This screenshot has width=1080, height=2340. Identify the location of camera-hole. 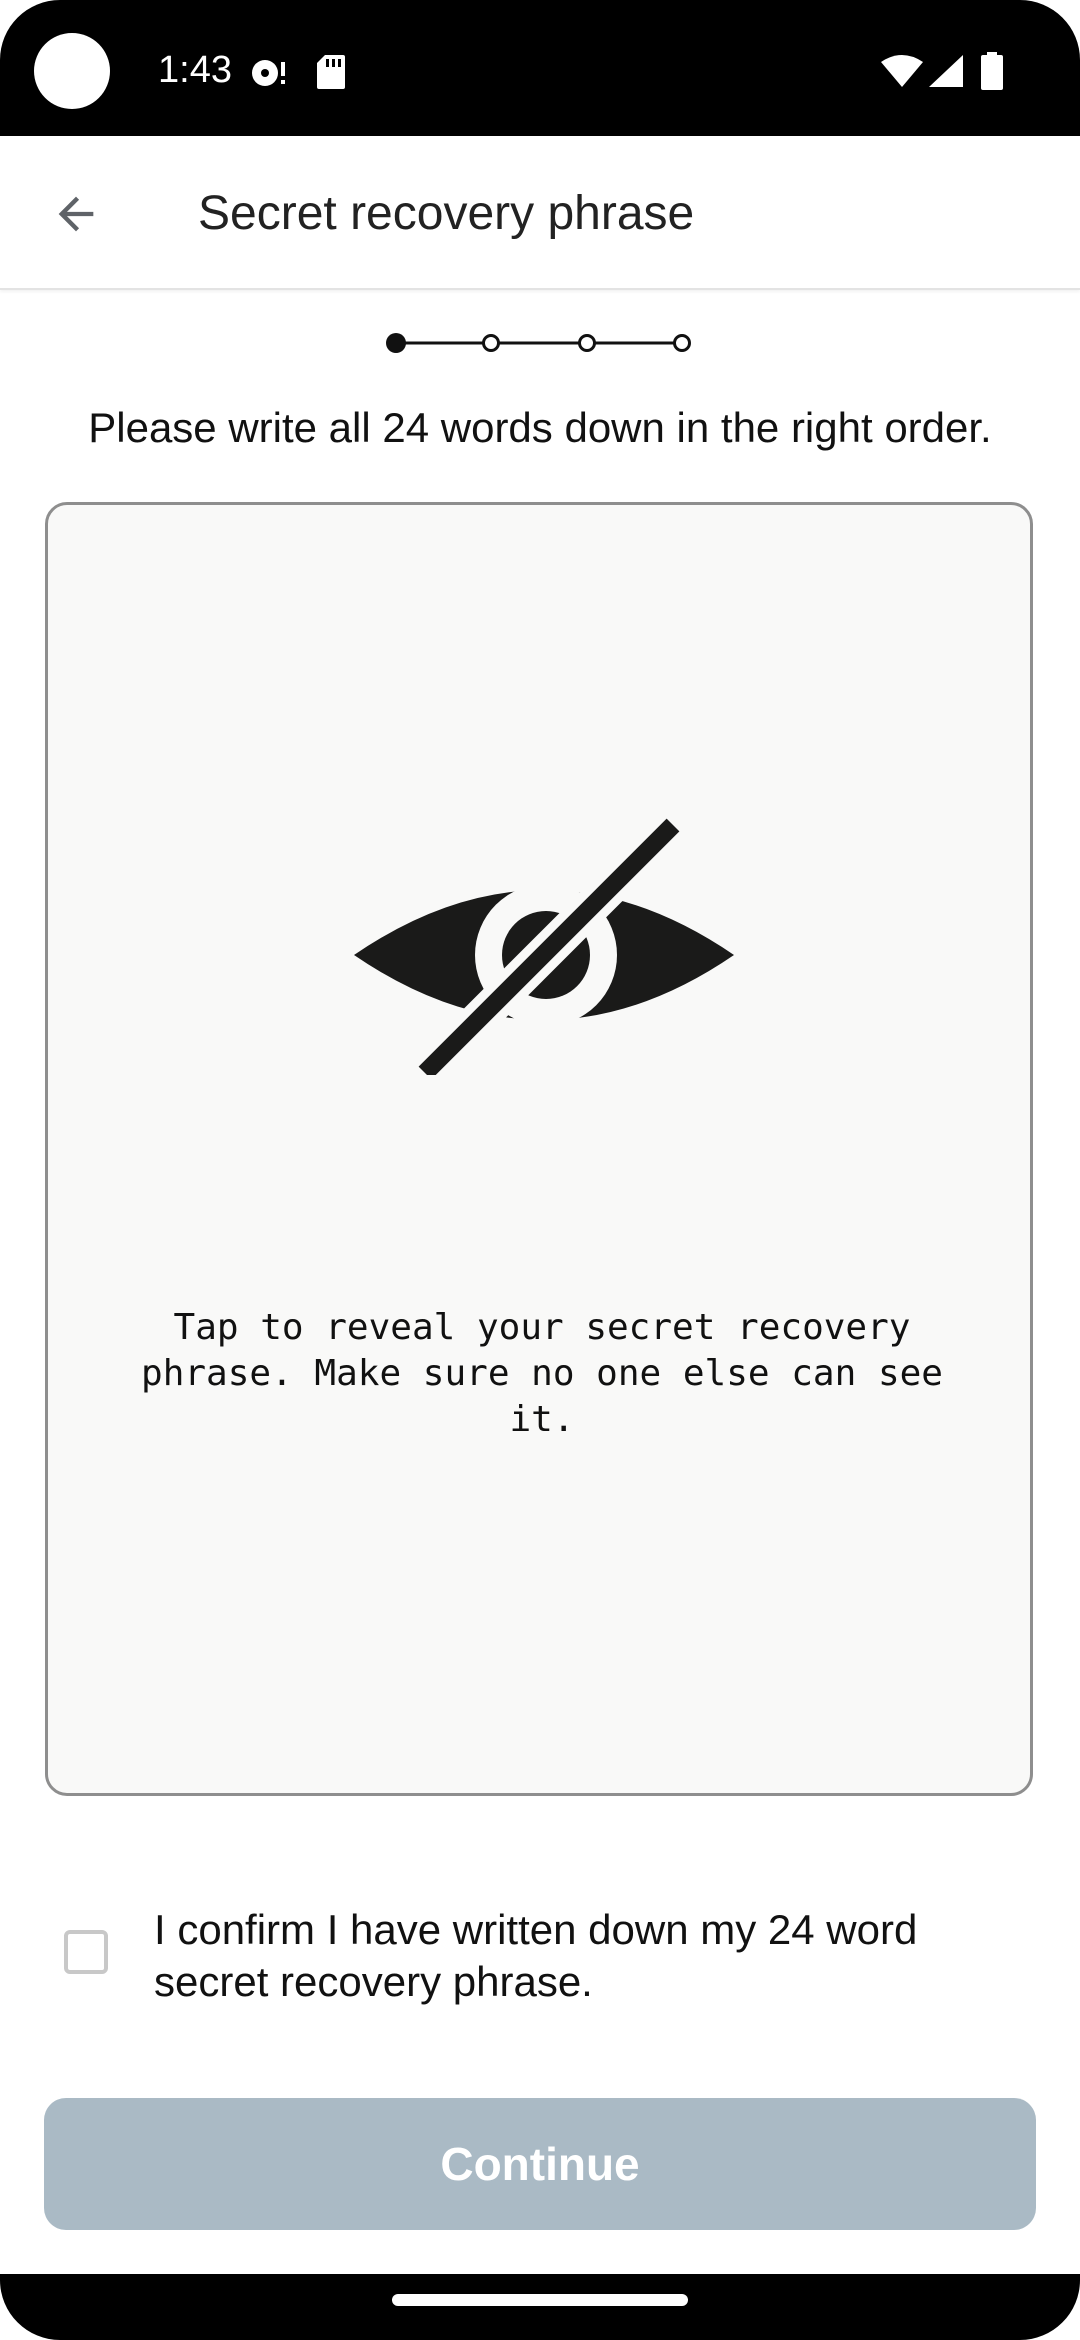
(72, 71).